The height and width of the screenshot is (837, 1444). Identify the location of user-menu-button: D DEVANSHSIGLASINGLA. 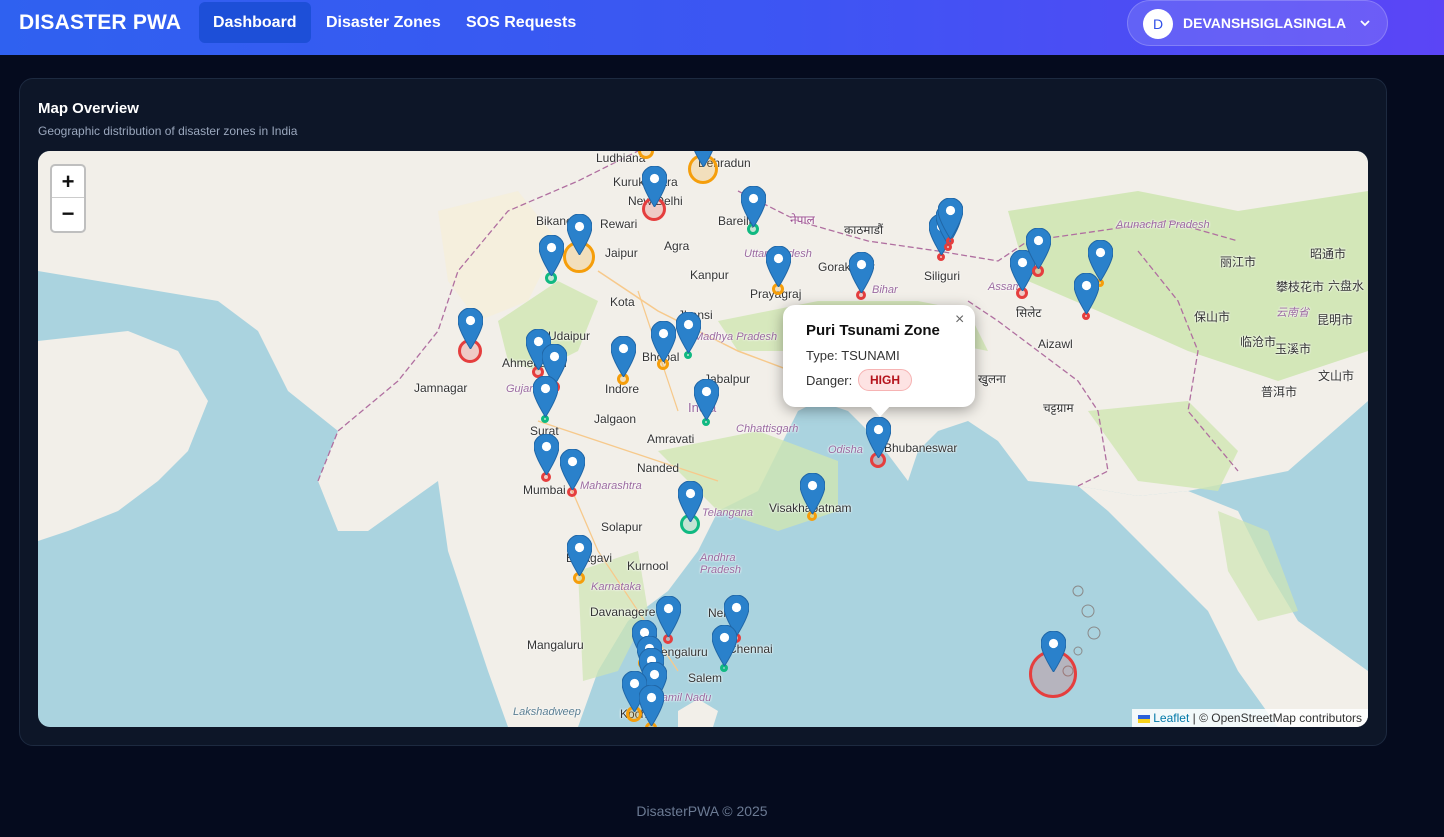
(1257, 23).